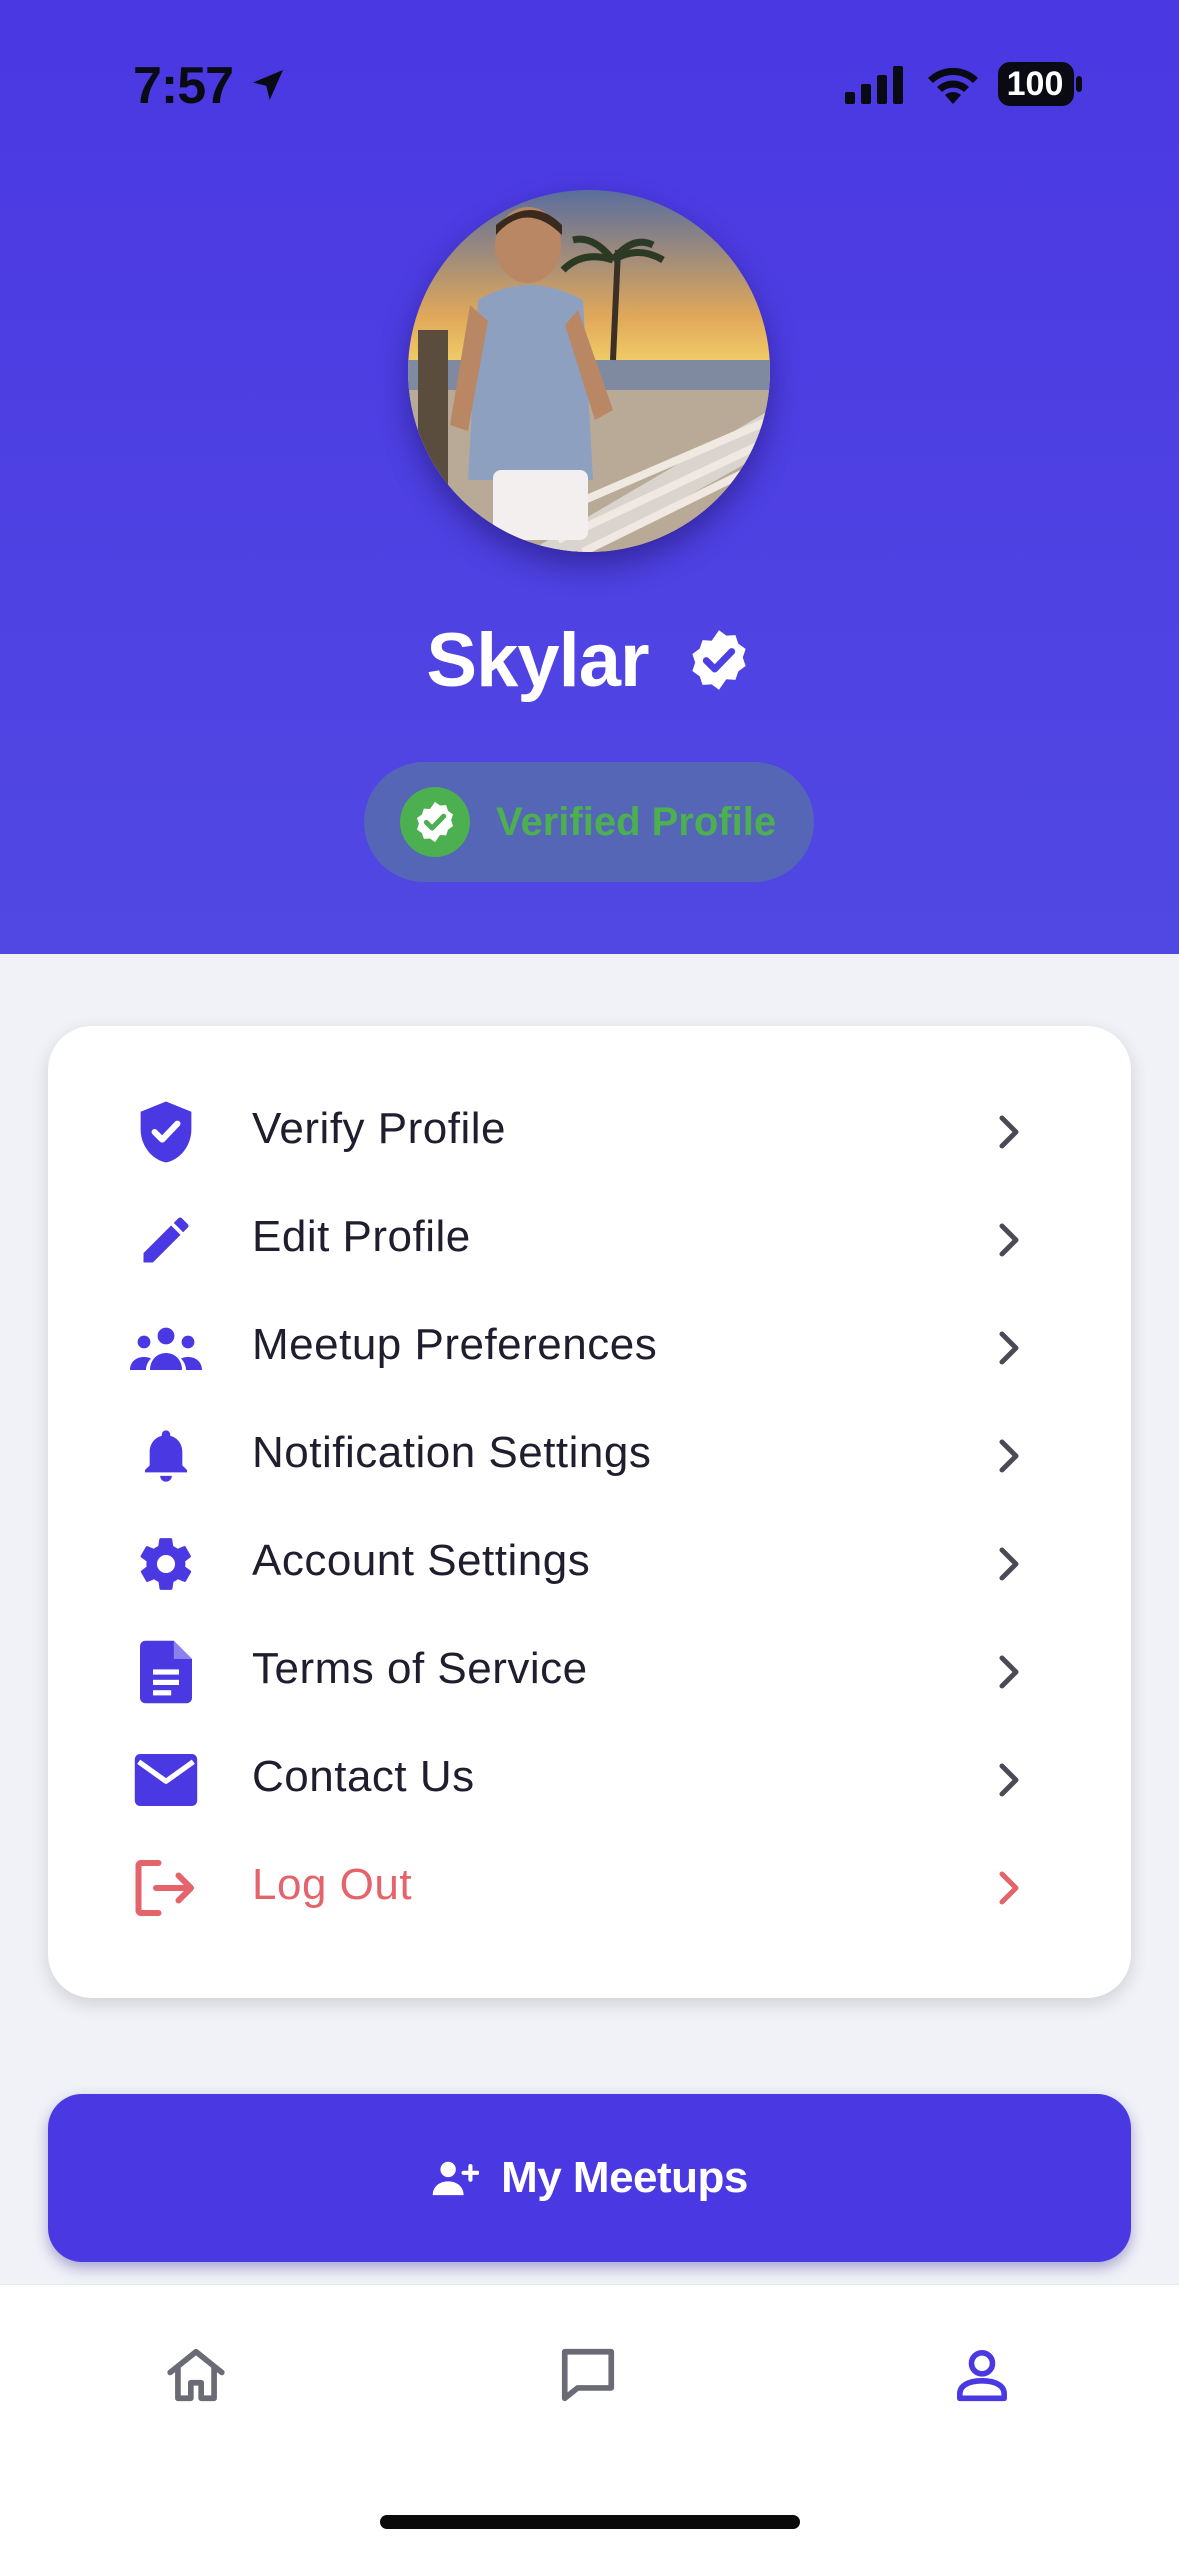 The width and height of the screenshot is (1179, 2556). I want to click on location-arrow-icon, so click(268, 85).